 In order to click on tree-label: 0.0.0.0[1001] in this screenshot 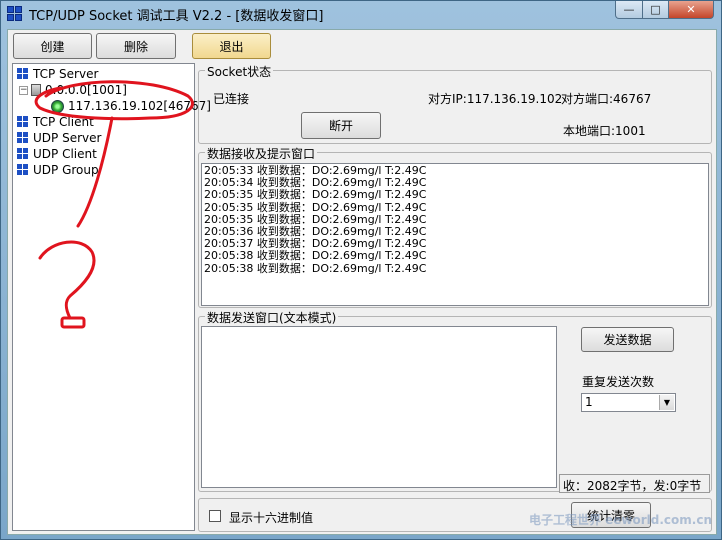, I will do `click(86, 90)`.